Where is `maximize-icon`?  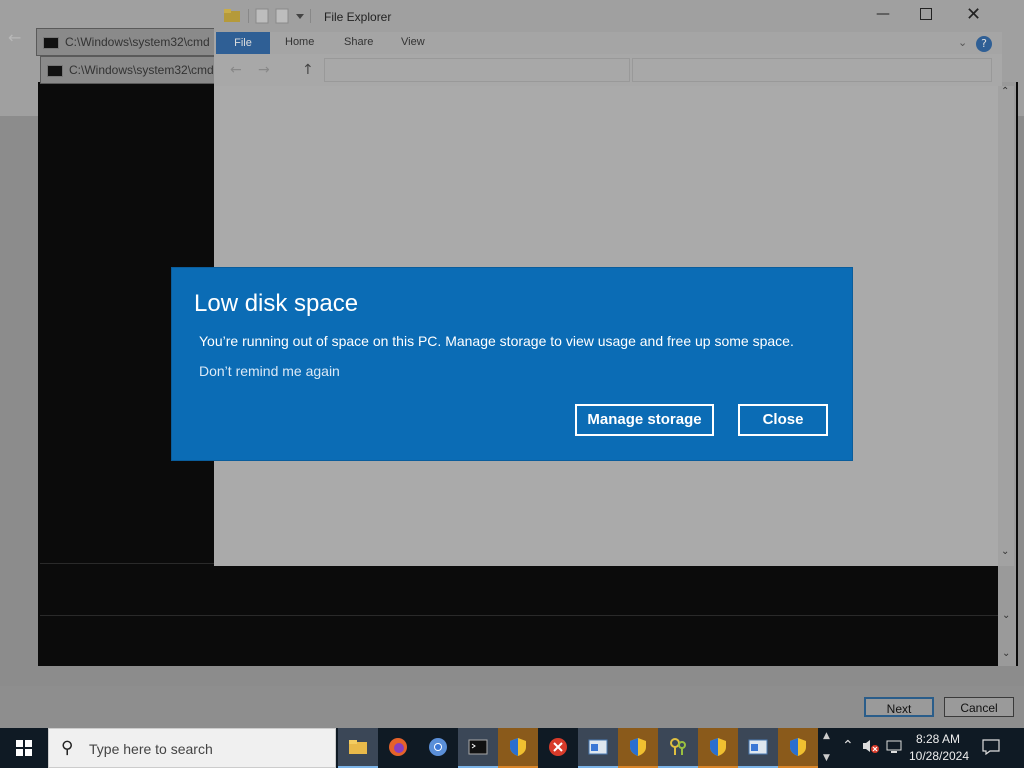 maximize-icon is located at coordinates (926, 16).